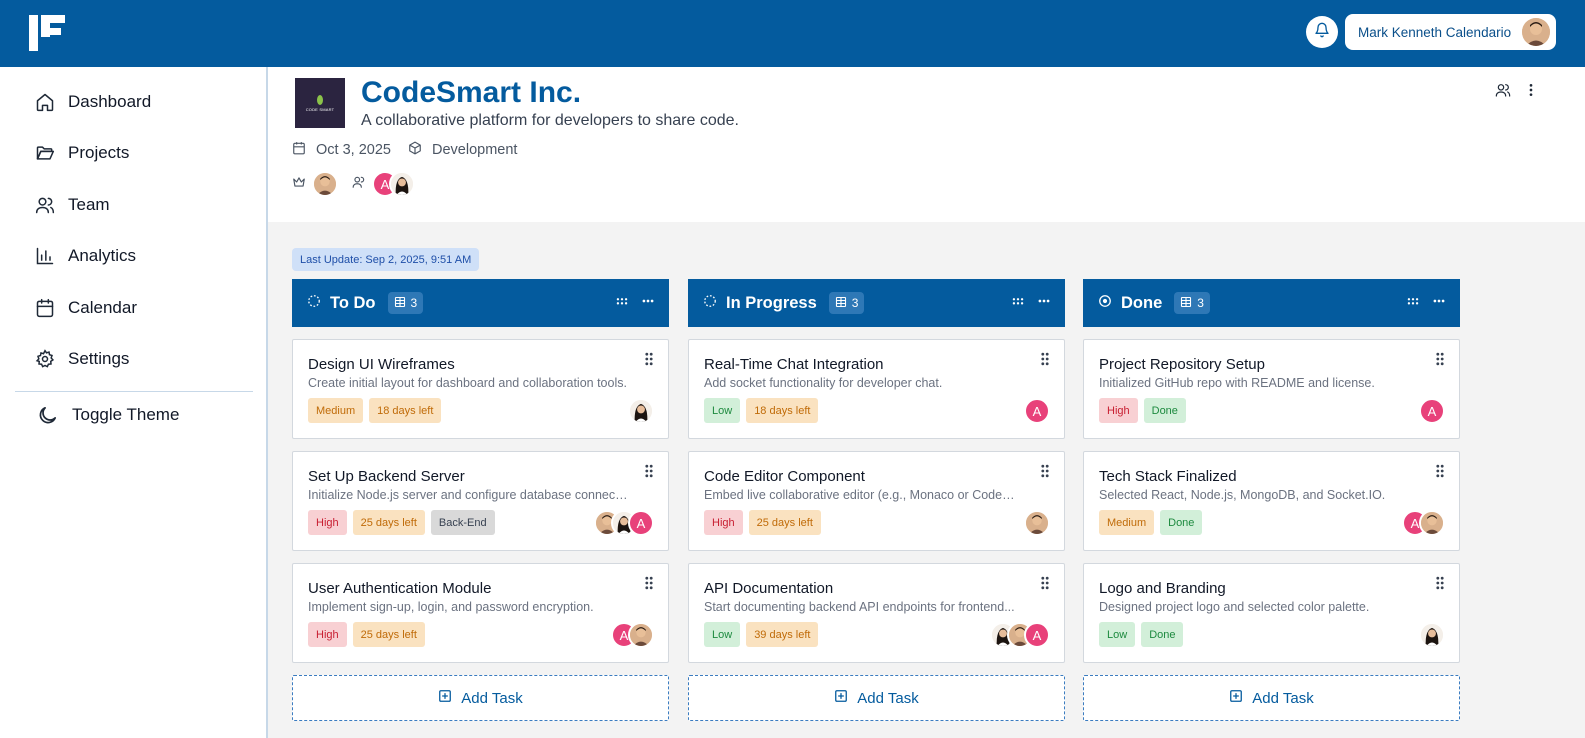 The image size is (1585, 738). What do you see at coordinates (769, 588) in the screenshot?
I see `task-title: API Documentation` at bounding box center [769, 588].